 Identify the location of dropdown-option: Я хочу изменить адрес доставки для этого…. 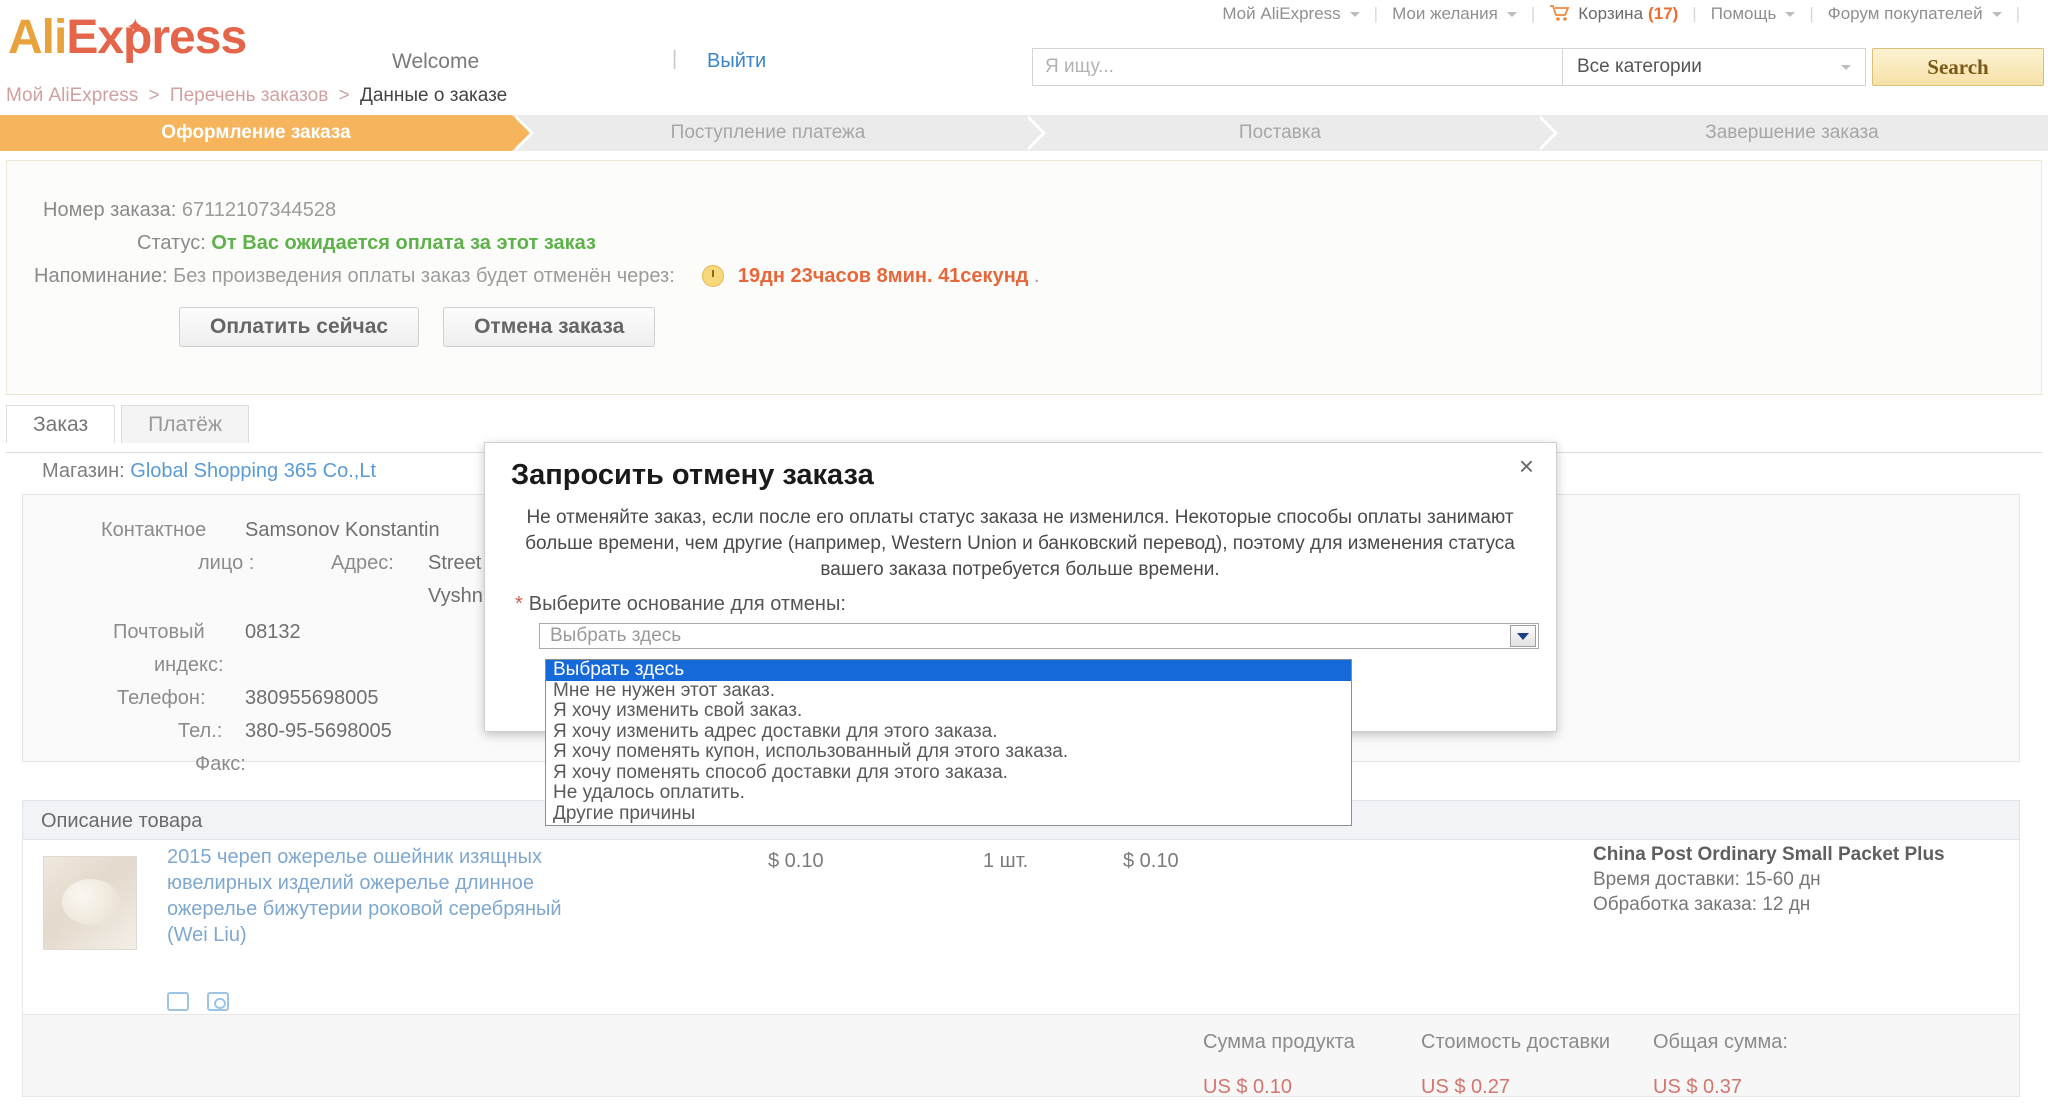
(948, 732).